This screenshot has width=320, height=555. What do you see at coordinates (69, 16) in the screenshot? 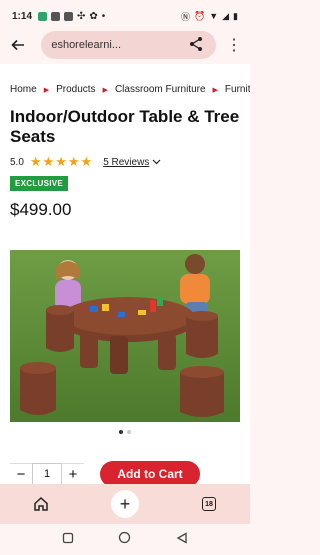
I see `news-notification-icon` at bounding box center [69, 16].